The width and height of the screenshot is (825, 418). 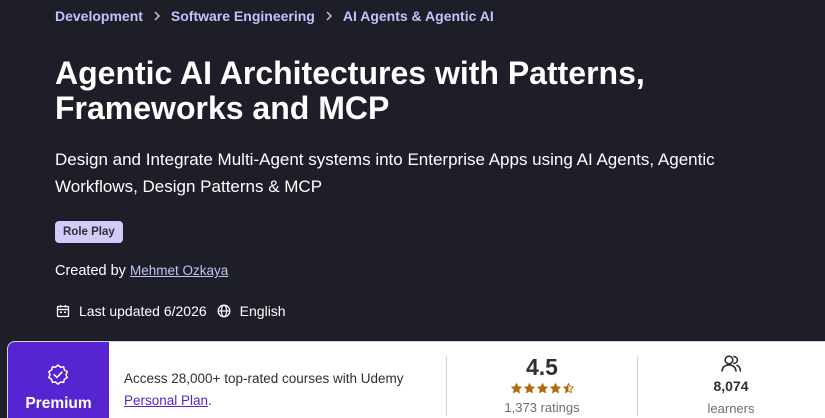 What do you see at coordinates (542, 367) in the screenshot?
I see `rating-value: 4.5` at bounding box center [542, 367].